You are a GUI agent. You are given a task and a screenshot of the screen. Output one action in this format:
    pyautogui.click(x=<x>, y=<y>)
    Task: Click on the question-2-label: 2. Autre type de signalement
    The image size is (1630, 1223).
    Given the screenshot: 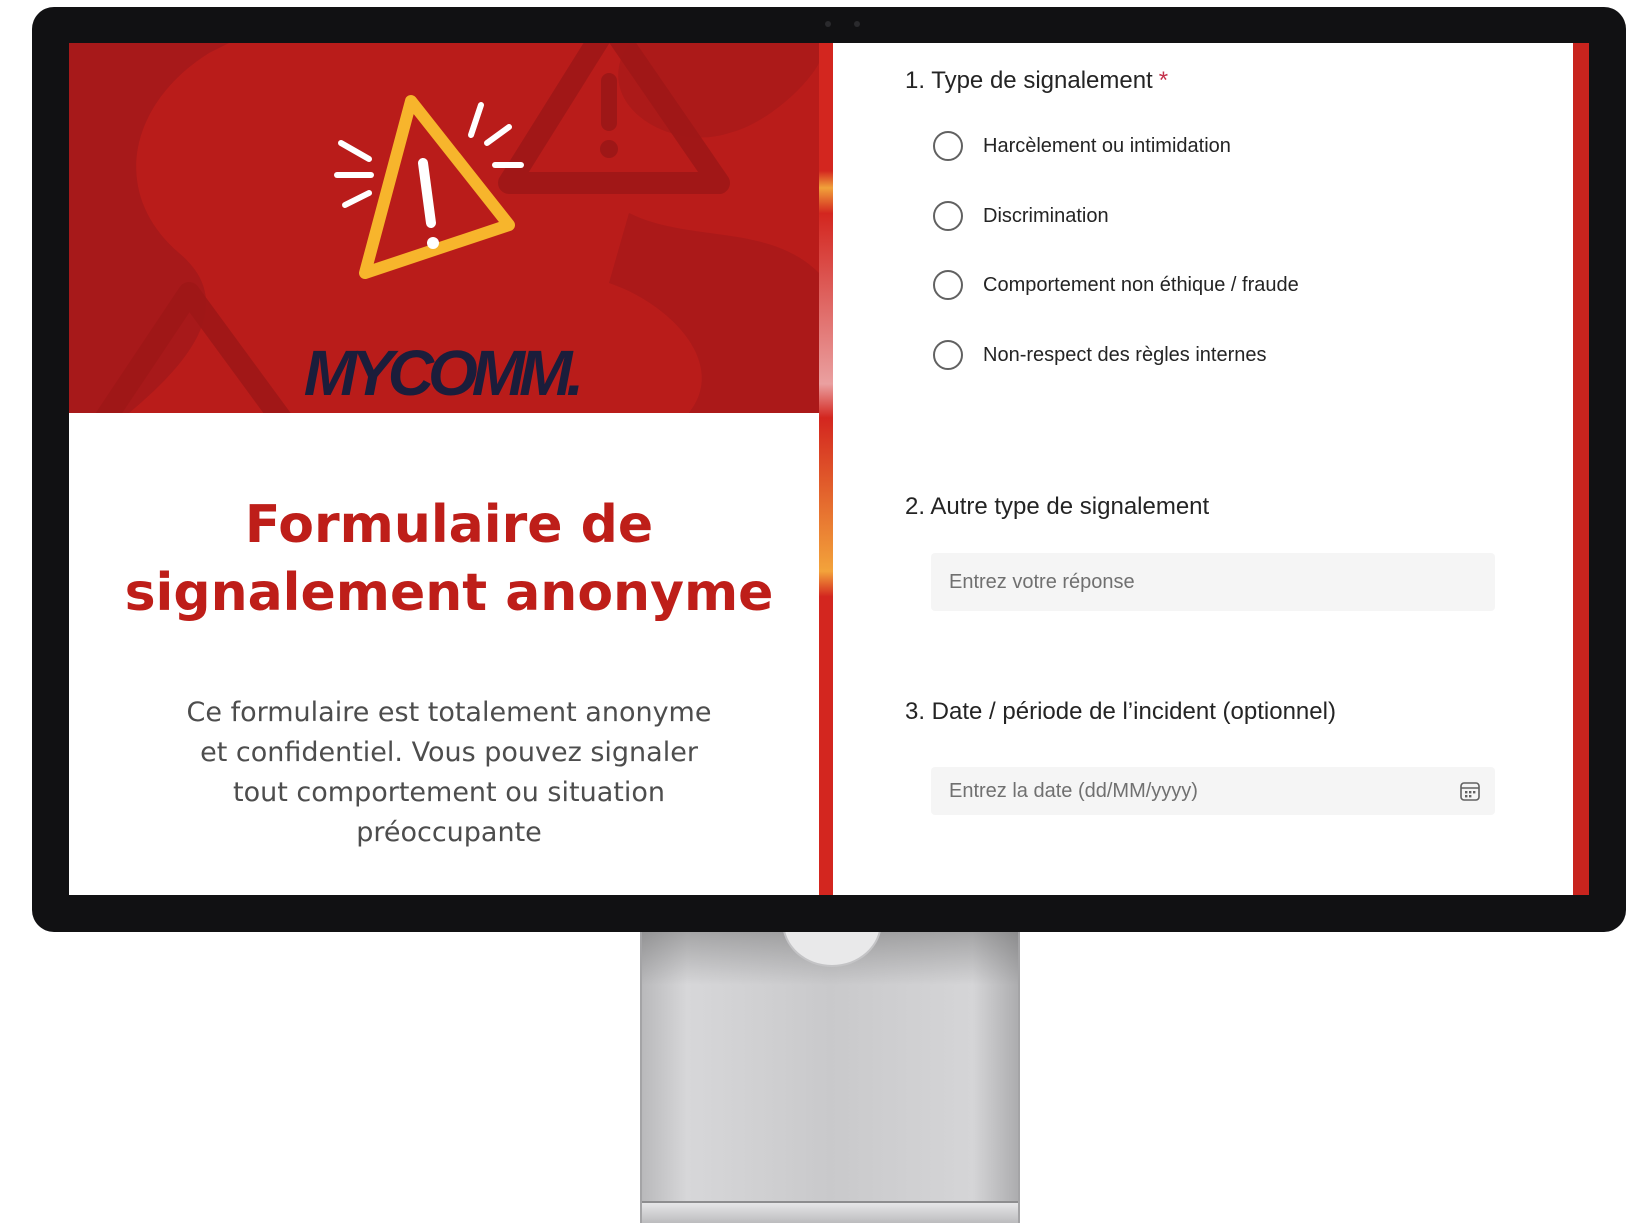 What is the action you would take?
    pyautogui.click(x=1057, y=506)
    